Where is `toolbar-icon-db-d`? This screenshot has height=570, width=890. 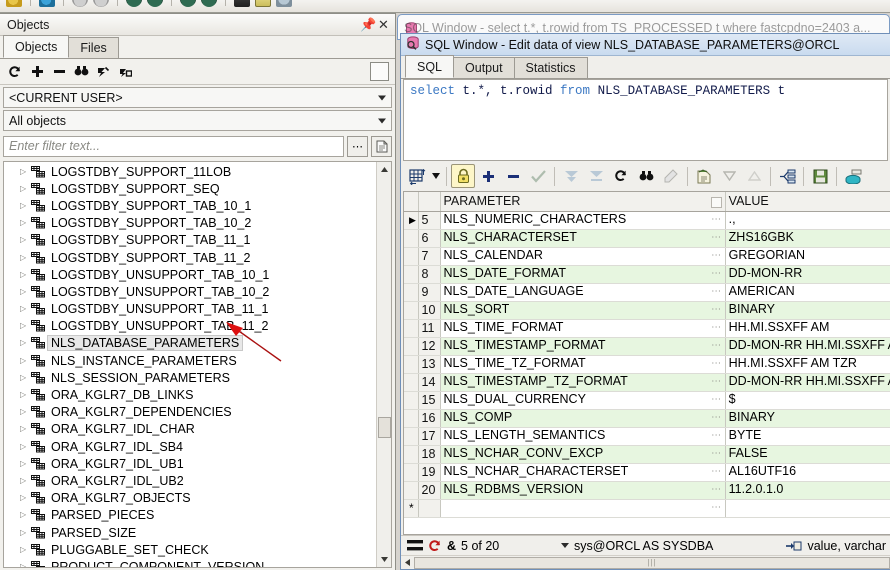 toolbar-icon-db-d is located at coordinates (209, 3).